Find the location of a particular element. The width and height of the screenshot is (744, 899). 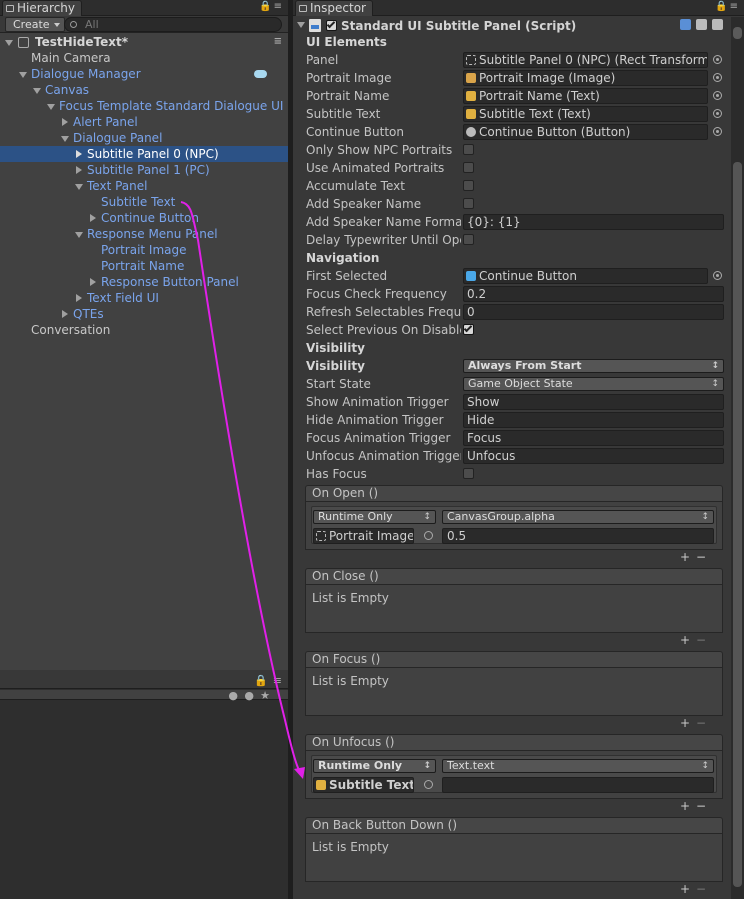

scrollbar-thumb is located at coordinates (737, 524).